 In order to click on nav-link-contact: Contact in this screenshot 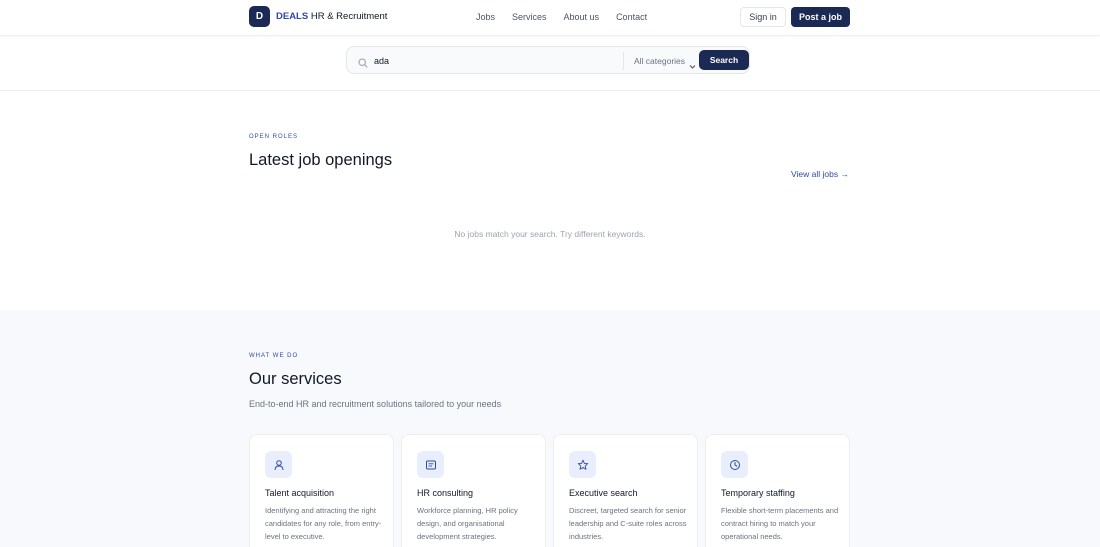, I will do `click(631, 17)`.